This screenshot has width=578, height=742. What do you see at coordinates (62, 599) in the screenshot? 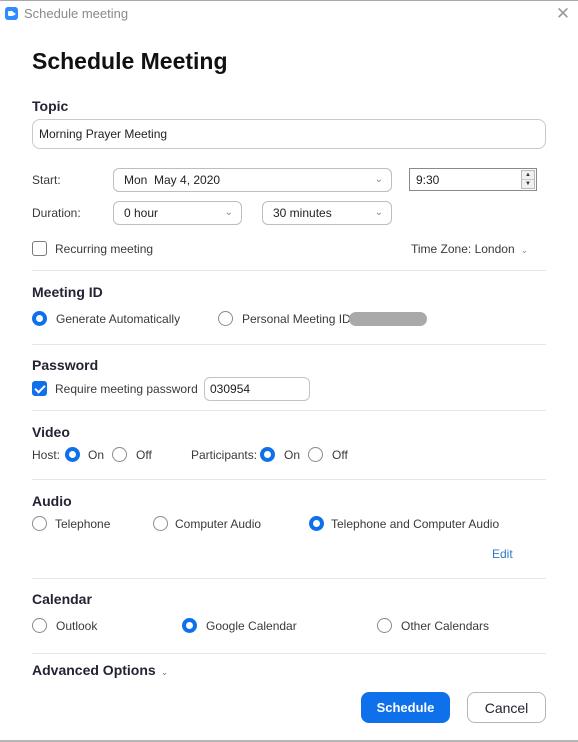
I see `calendar-title: Calendar` at bounding box center [62, 599].